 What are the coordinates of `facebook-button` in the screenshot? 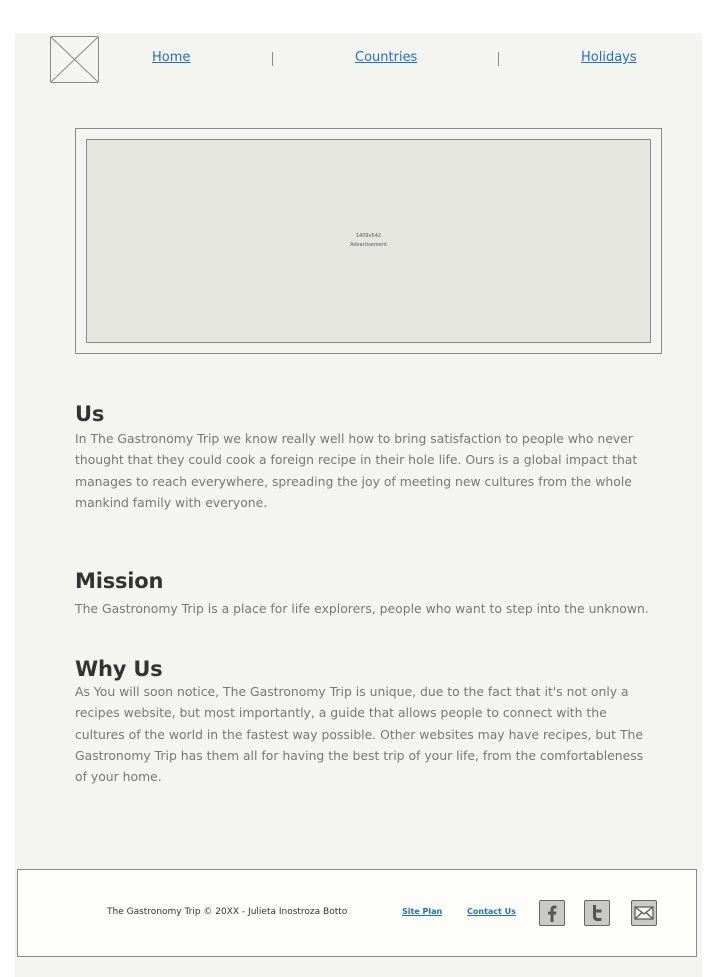 It's located at (552, 913).